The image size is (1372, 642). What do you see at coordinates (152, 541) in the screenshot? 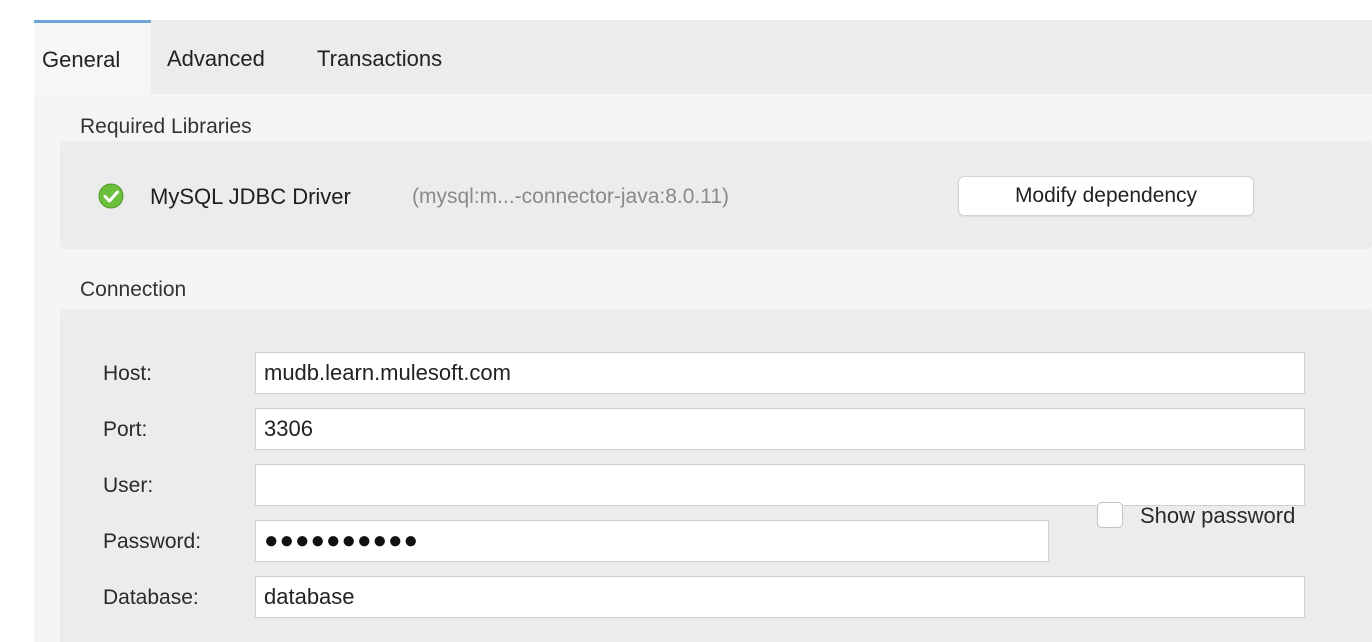
I see `password-label: Password:` at bounding box center [152, 541].